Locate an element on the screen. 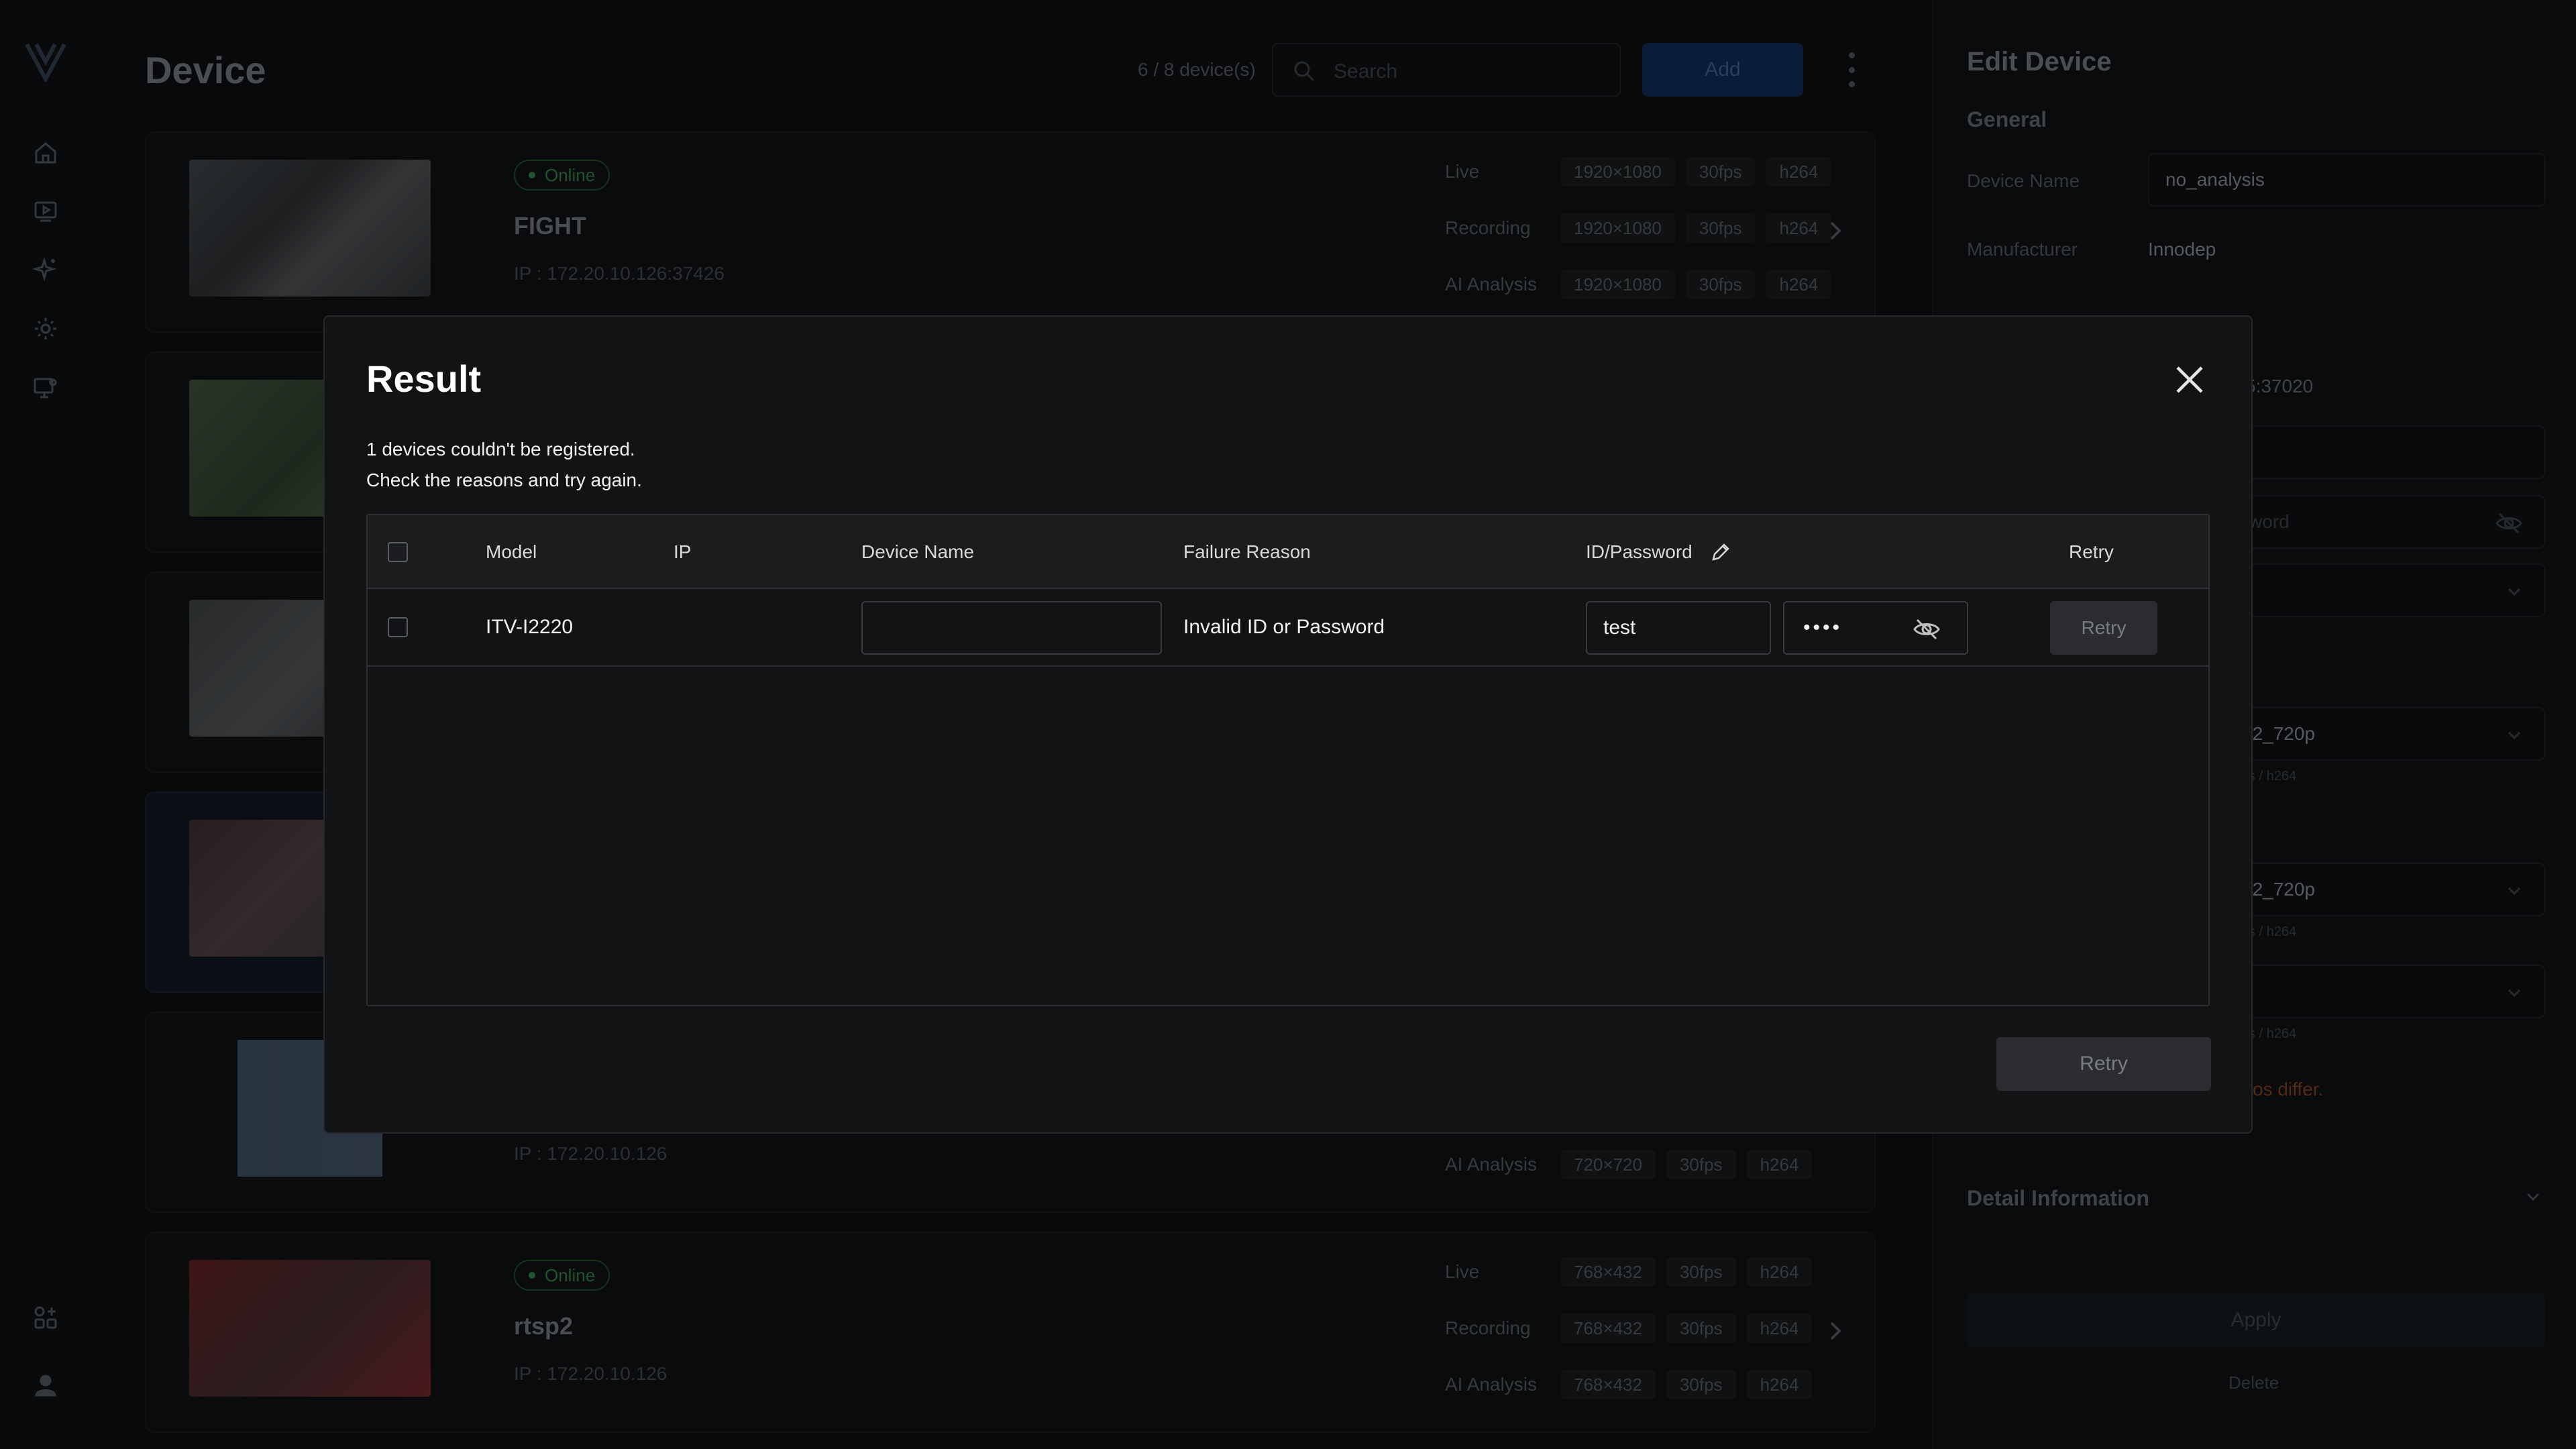  column-model: Model is located at coordinates (511, 551).